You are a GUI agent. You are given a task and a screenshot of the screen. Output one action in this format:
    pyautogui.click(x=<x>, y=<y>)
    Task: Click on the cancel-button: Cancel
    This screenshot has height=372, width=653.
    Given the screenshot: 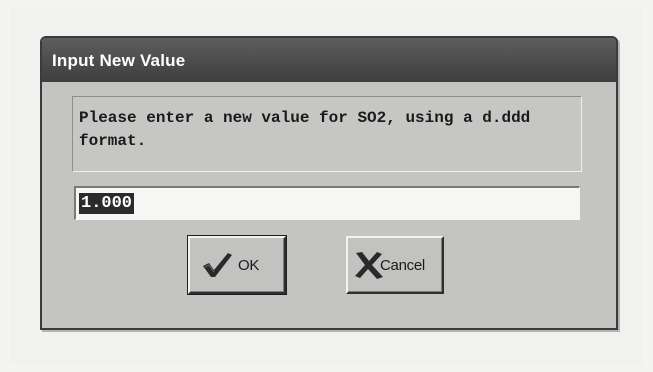 What is the action you would take?
    pyautogui.click(x=395, y=265)
    